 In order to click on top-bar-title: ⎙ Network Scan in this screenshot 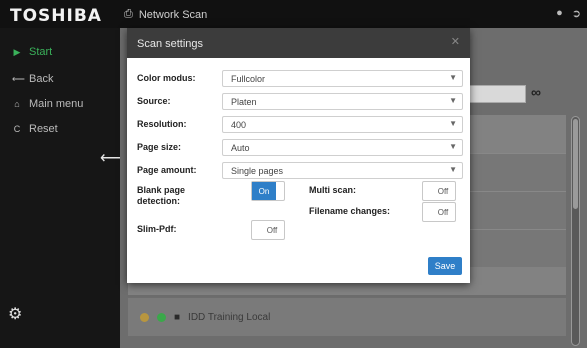, I will do `click(165, 14)`.